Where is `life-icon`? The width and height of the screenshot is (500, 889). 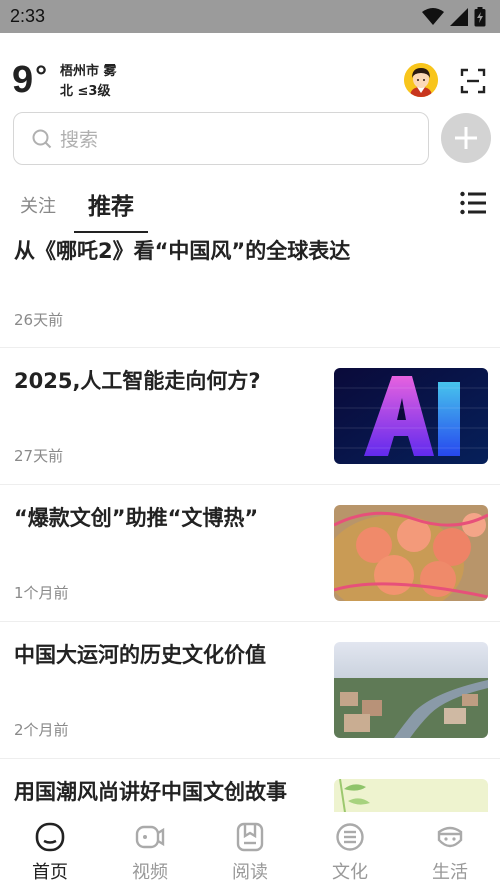 life-icon is located at coordinates (450, 837).